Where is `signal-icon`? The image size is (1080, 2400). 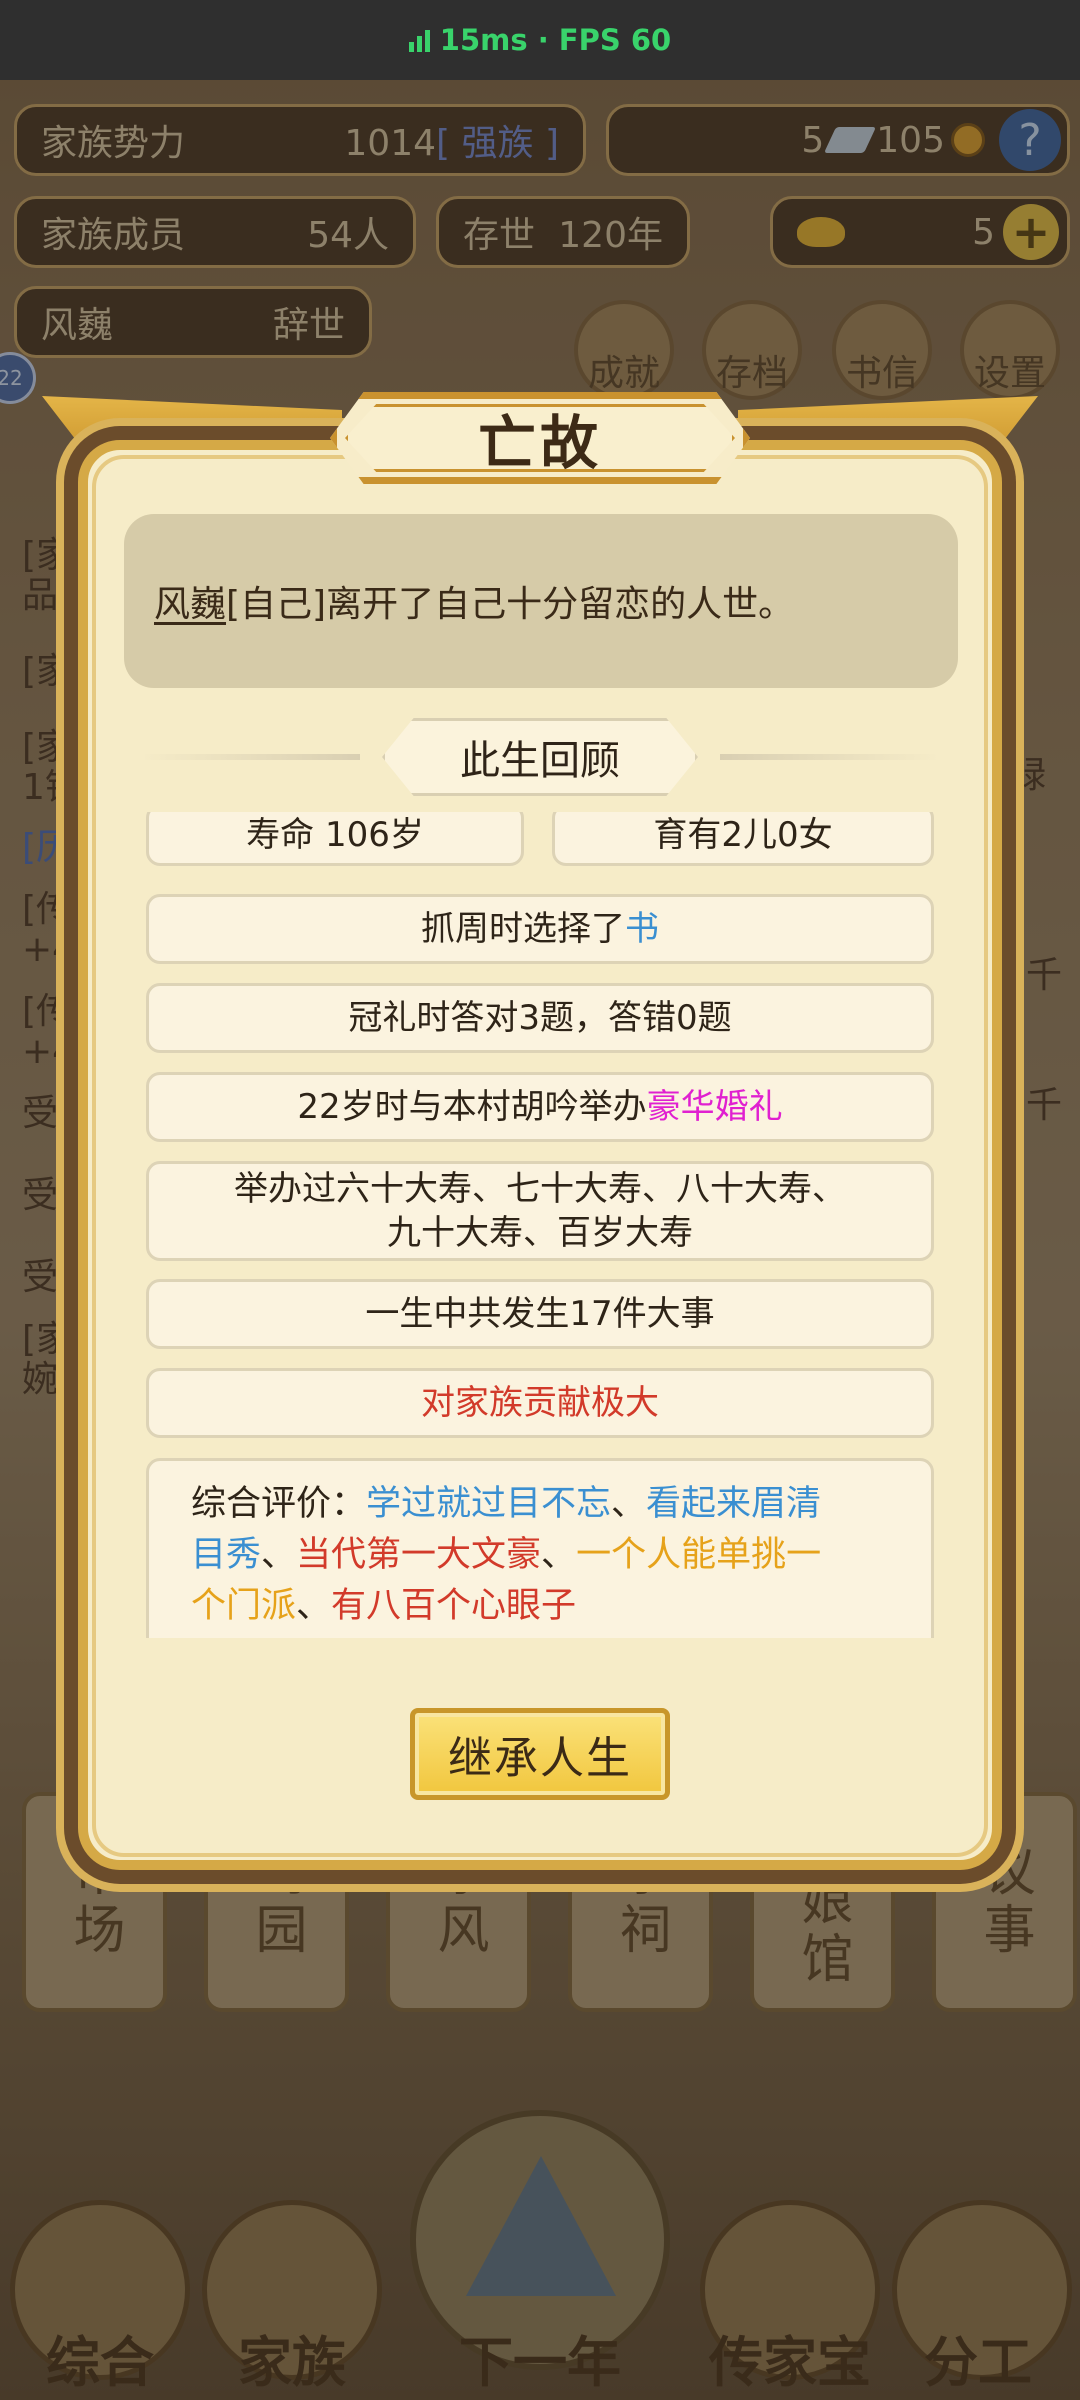
signal-icon is located at coordinates (419, 40).